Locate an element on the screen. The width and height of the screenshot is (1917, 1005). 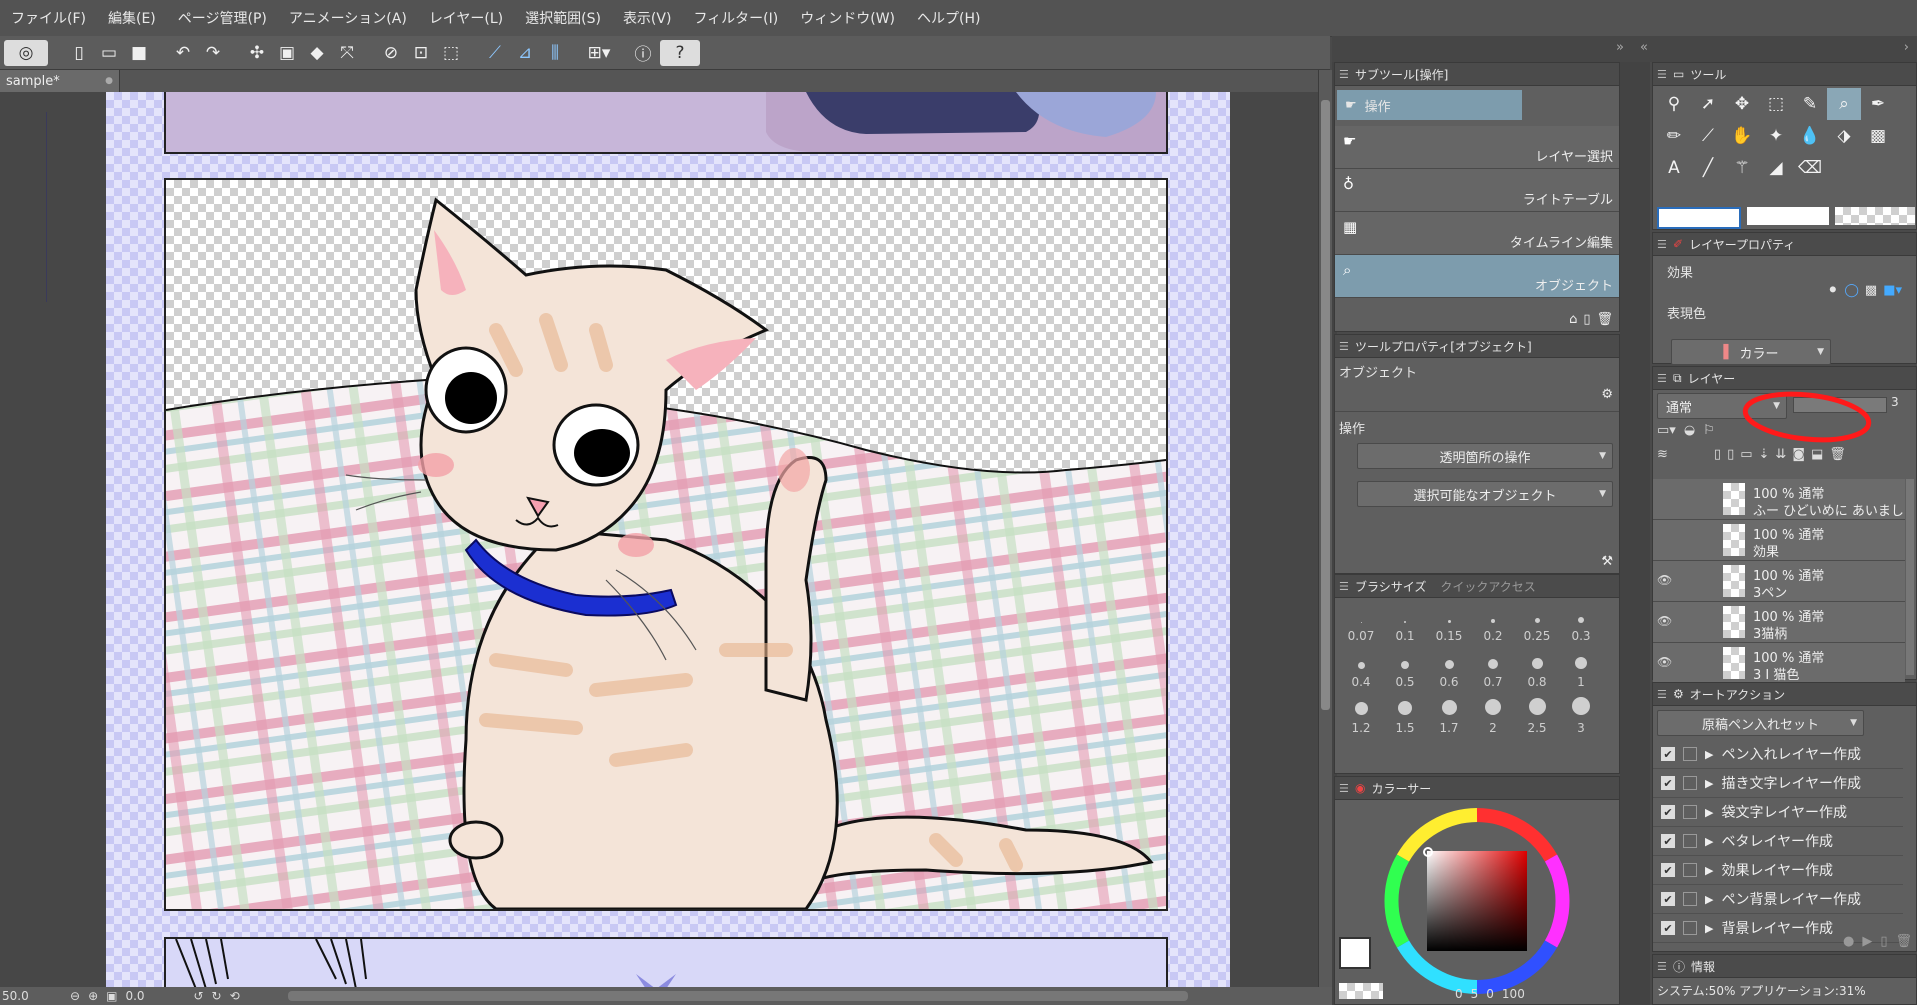
brush-size-cell: 0.3 is located at coordinates (1581, 623).